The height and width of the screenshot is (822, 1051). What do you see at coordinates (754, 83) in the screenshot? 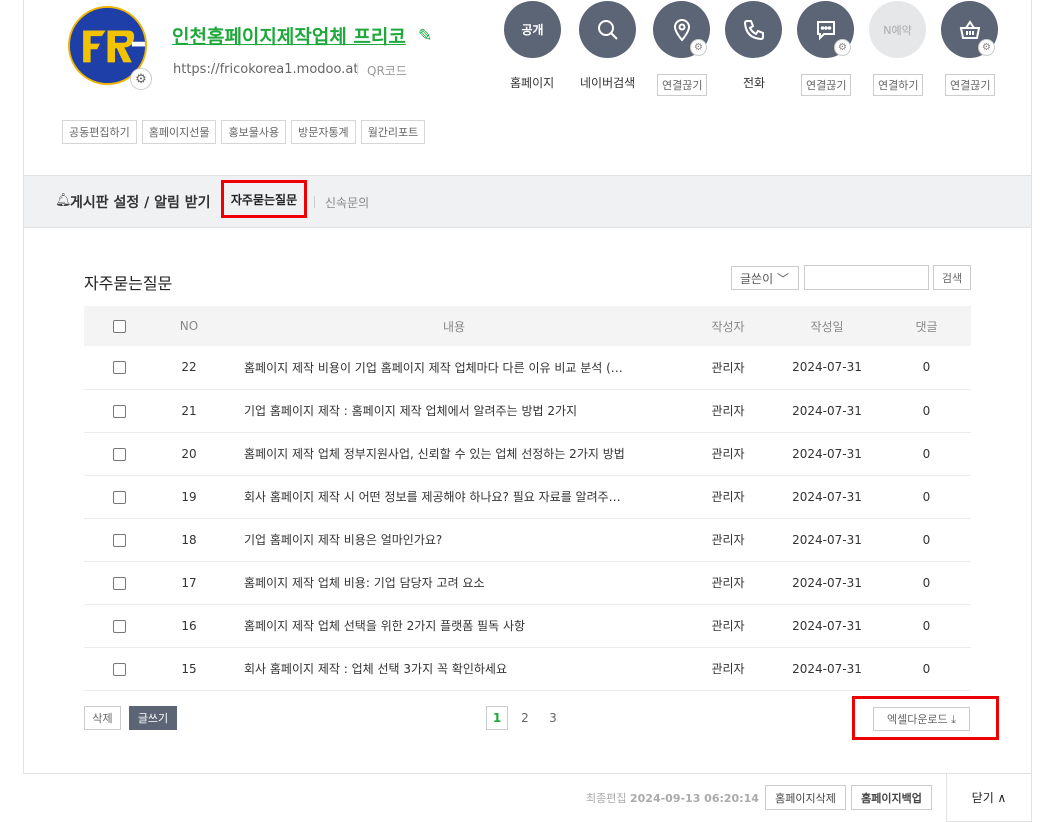
I see `phone-label: 전화` at bounding box center [754, 83].